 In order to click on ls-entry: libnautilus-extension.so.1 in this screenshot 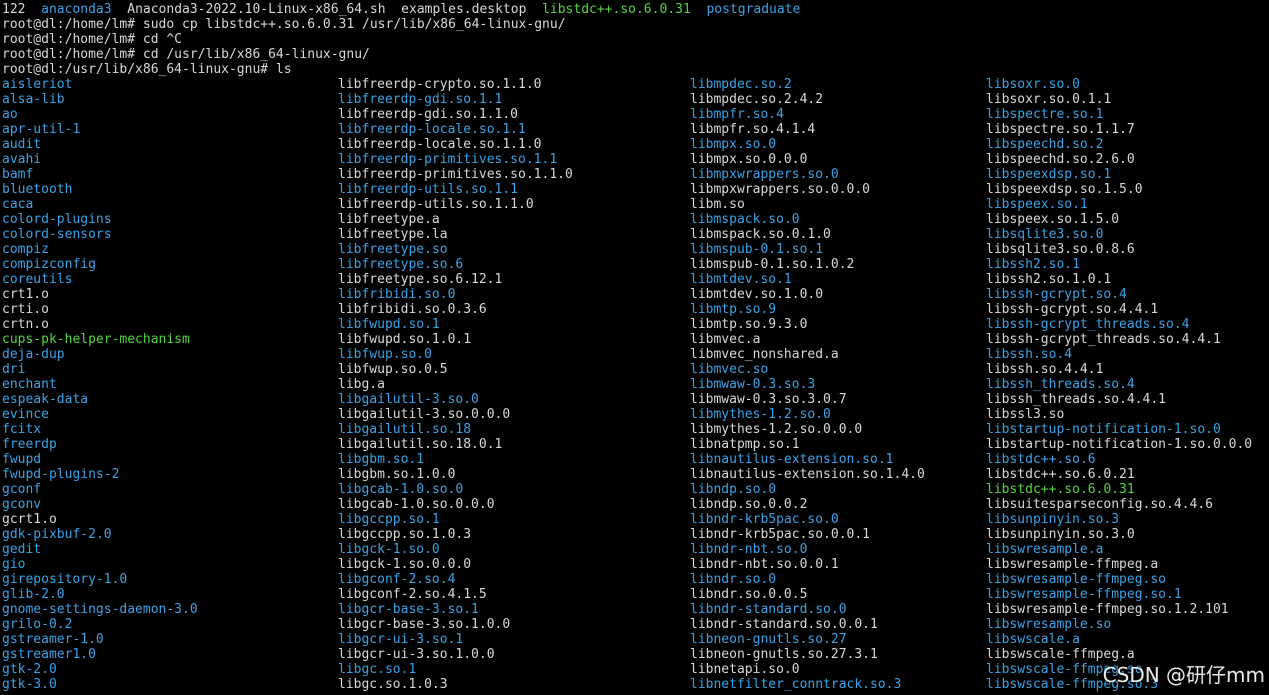, I will do `click(792, 459)`.